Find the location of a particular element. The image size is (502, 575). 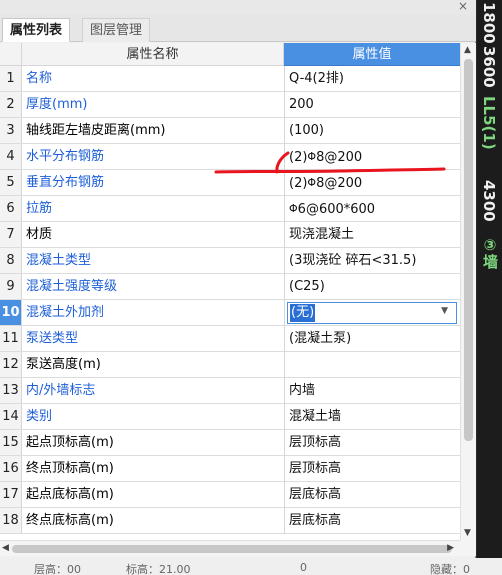

table-row: 4 水平分布钢筋 (2)Φ8@200 is located at coordinates (230, 157).